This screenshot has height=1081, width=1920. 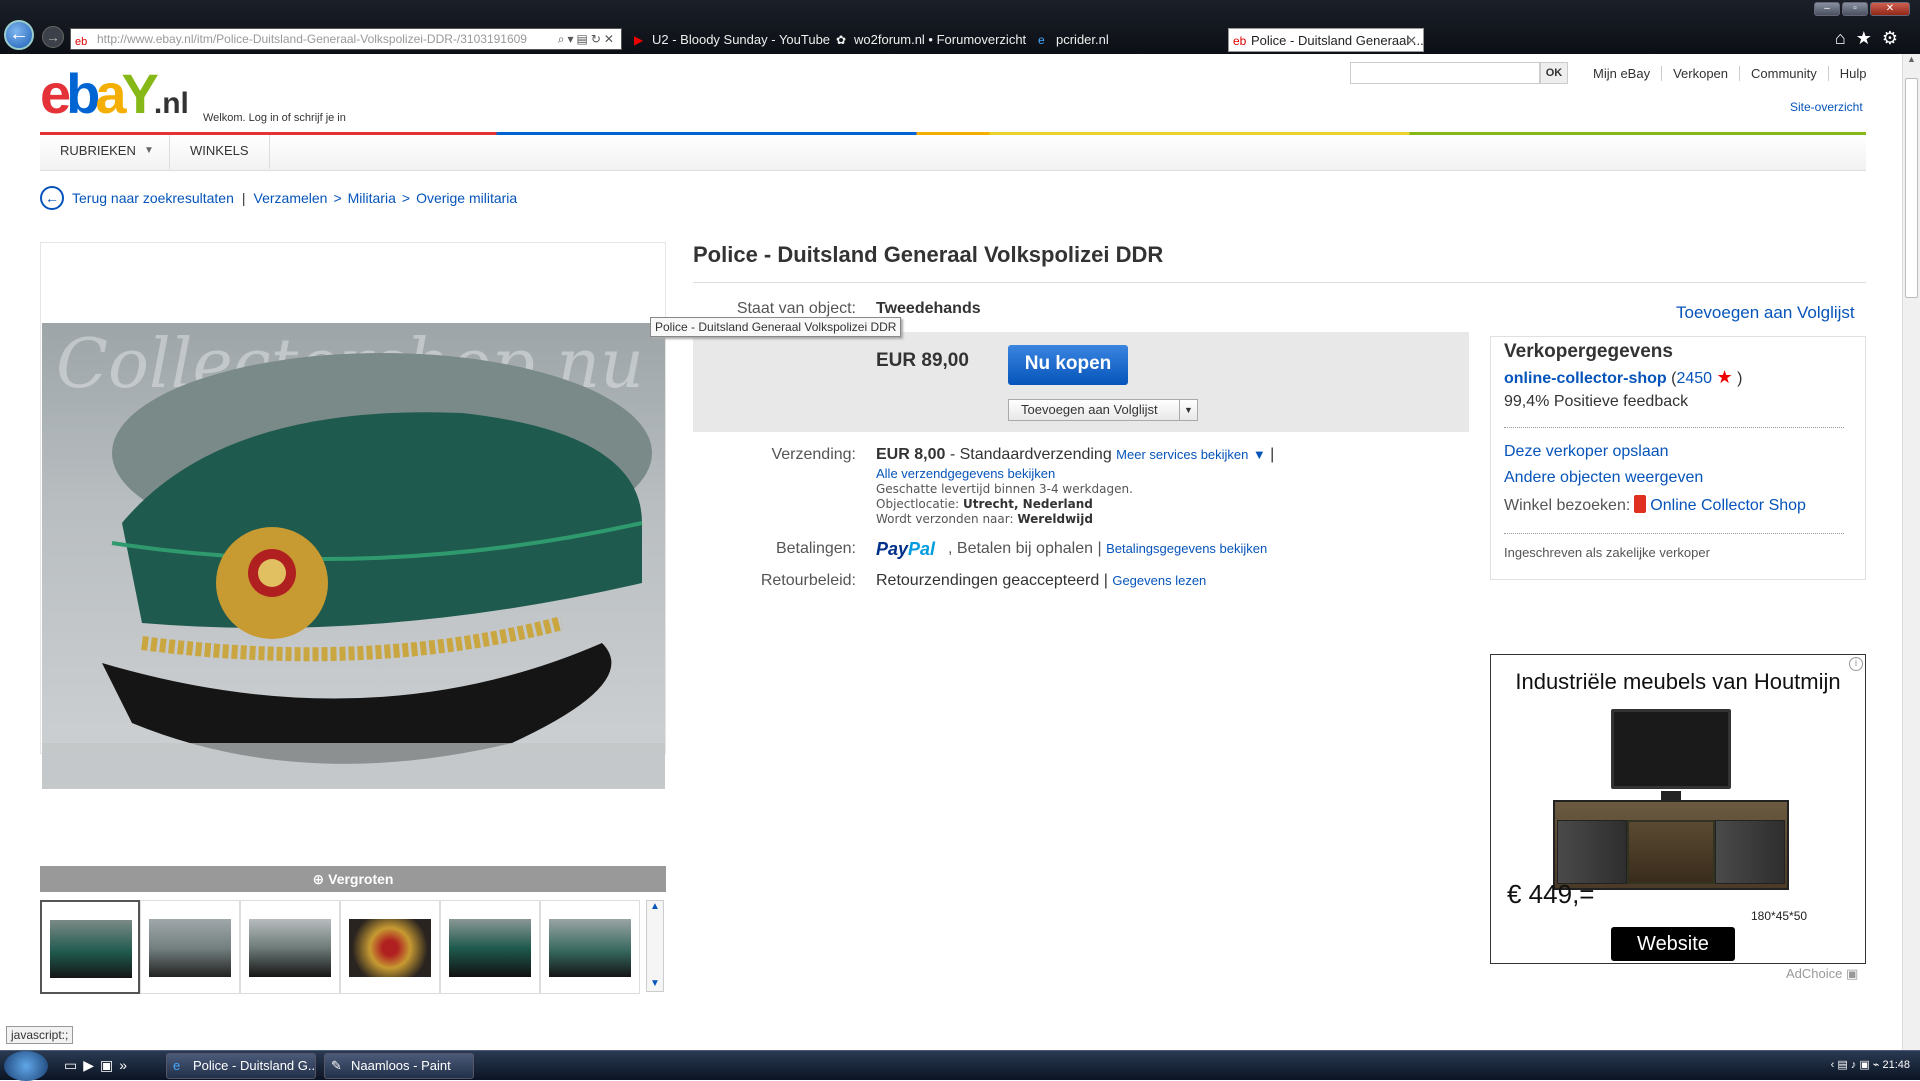 What do you see at coordinates (220, 152) in the screenshot?
I see `shops-menu: WINKELS` at bounding box center [220, 152].